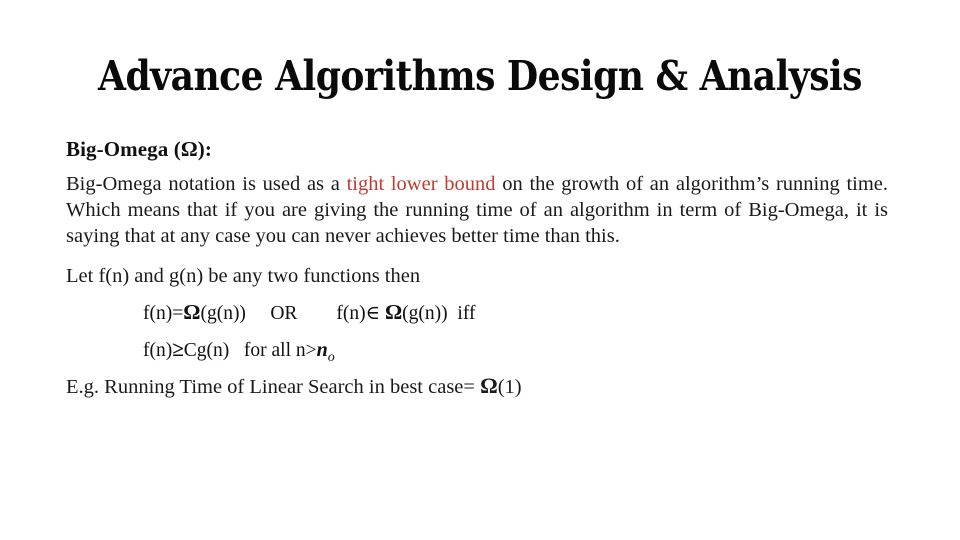 This screenshot has height=540, width=960. What do you see at coordinates (480, 76) in the screenshot?
I see `slide-title: Advance Algorithms Design & Analysis` at bounding box center [480, 76].